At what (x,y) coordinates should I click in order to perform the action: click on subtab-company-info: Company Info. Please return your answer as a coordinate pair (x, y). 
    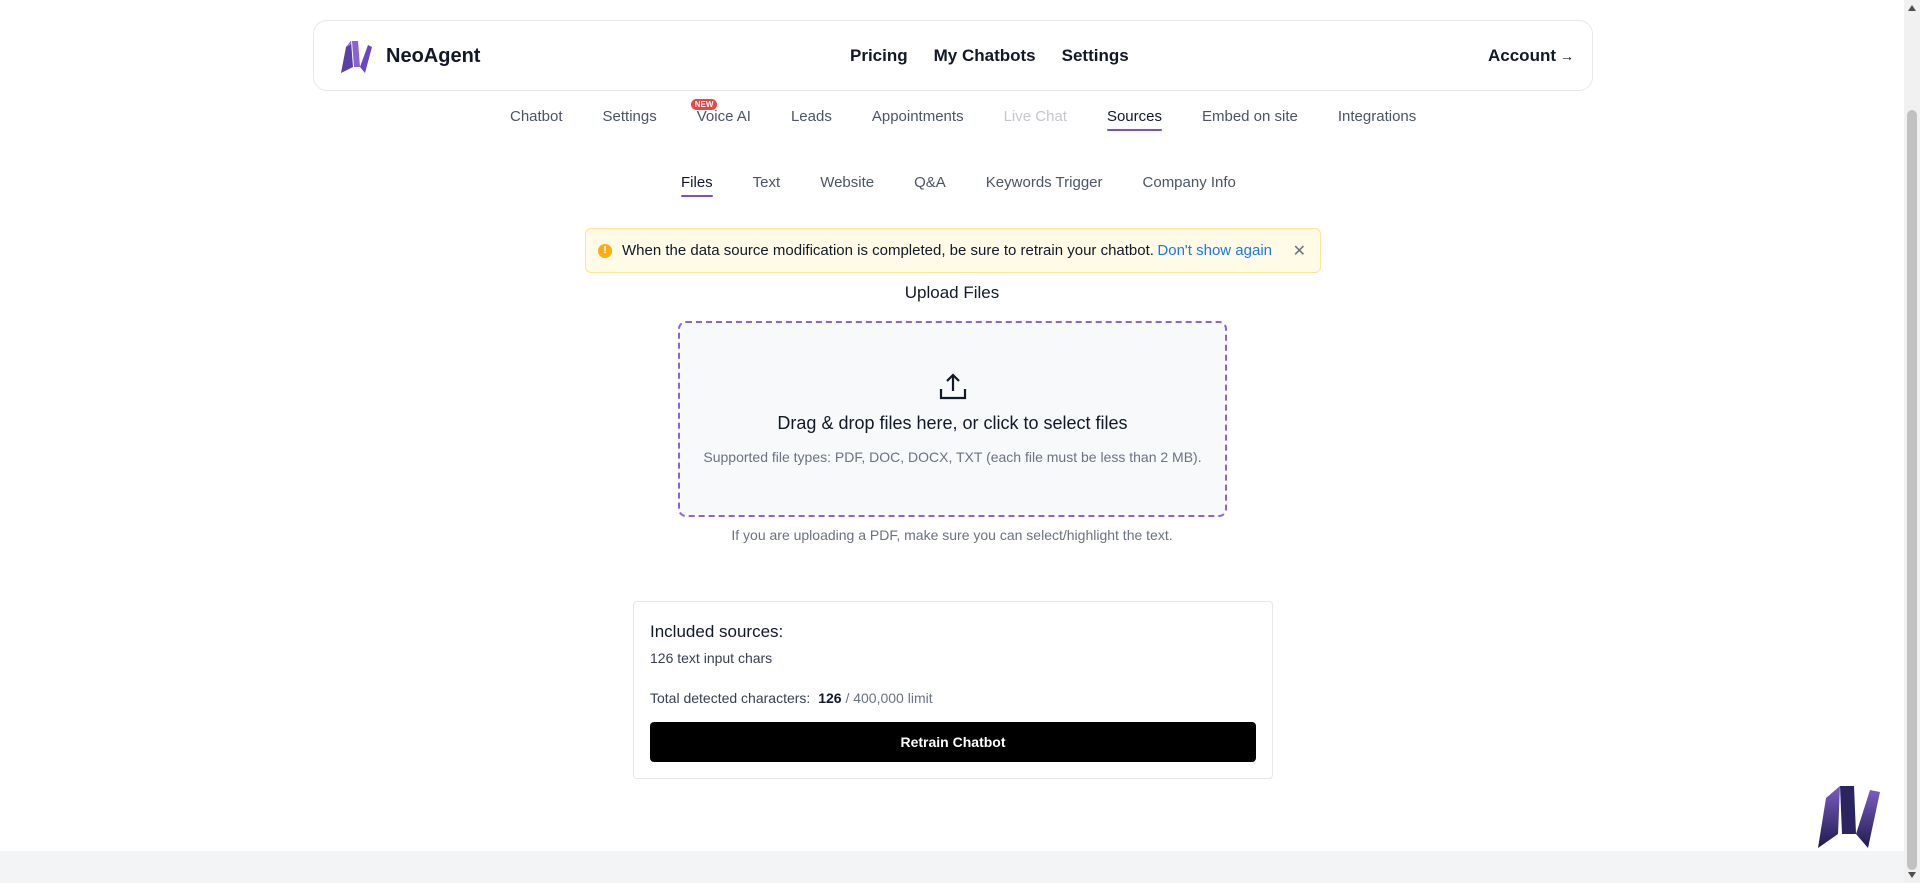
    Looking at the image, I should click on (1189, 184).